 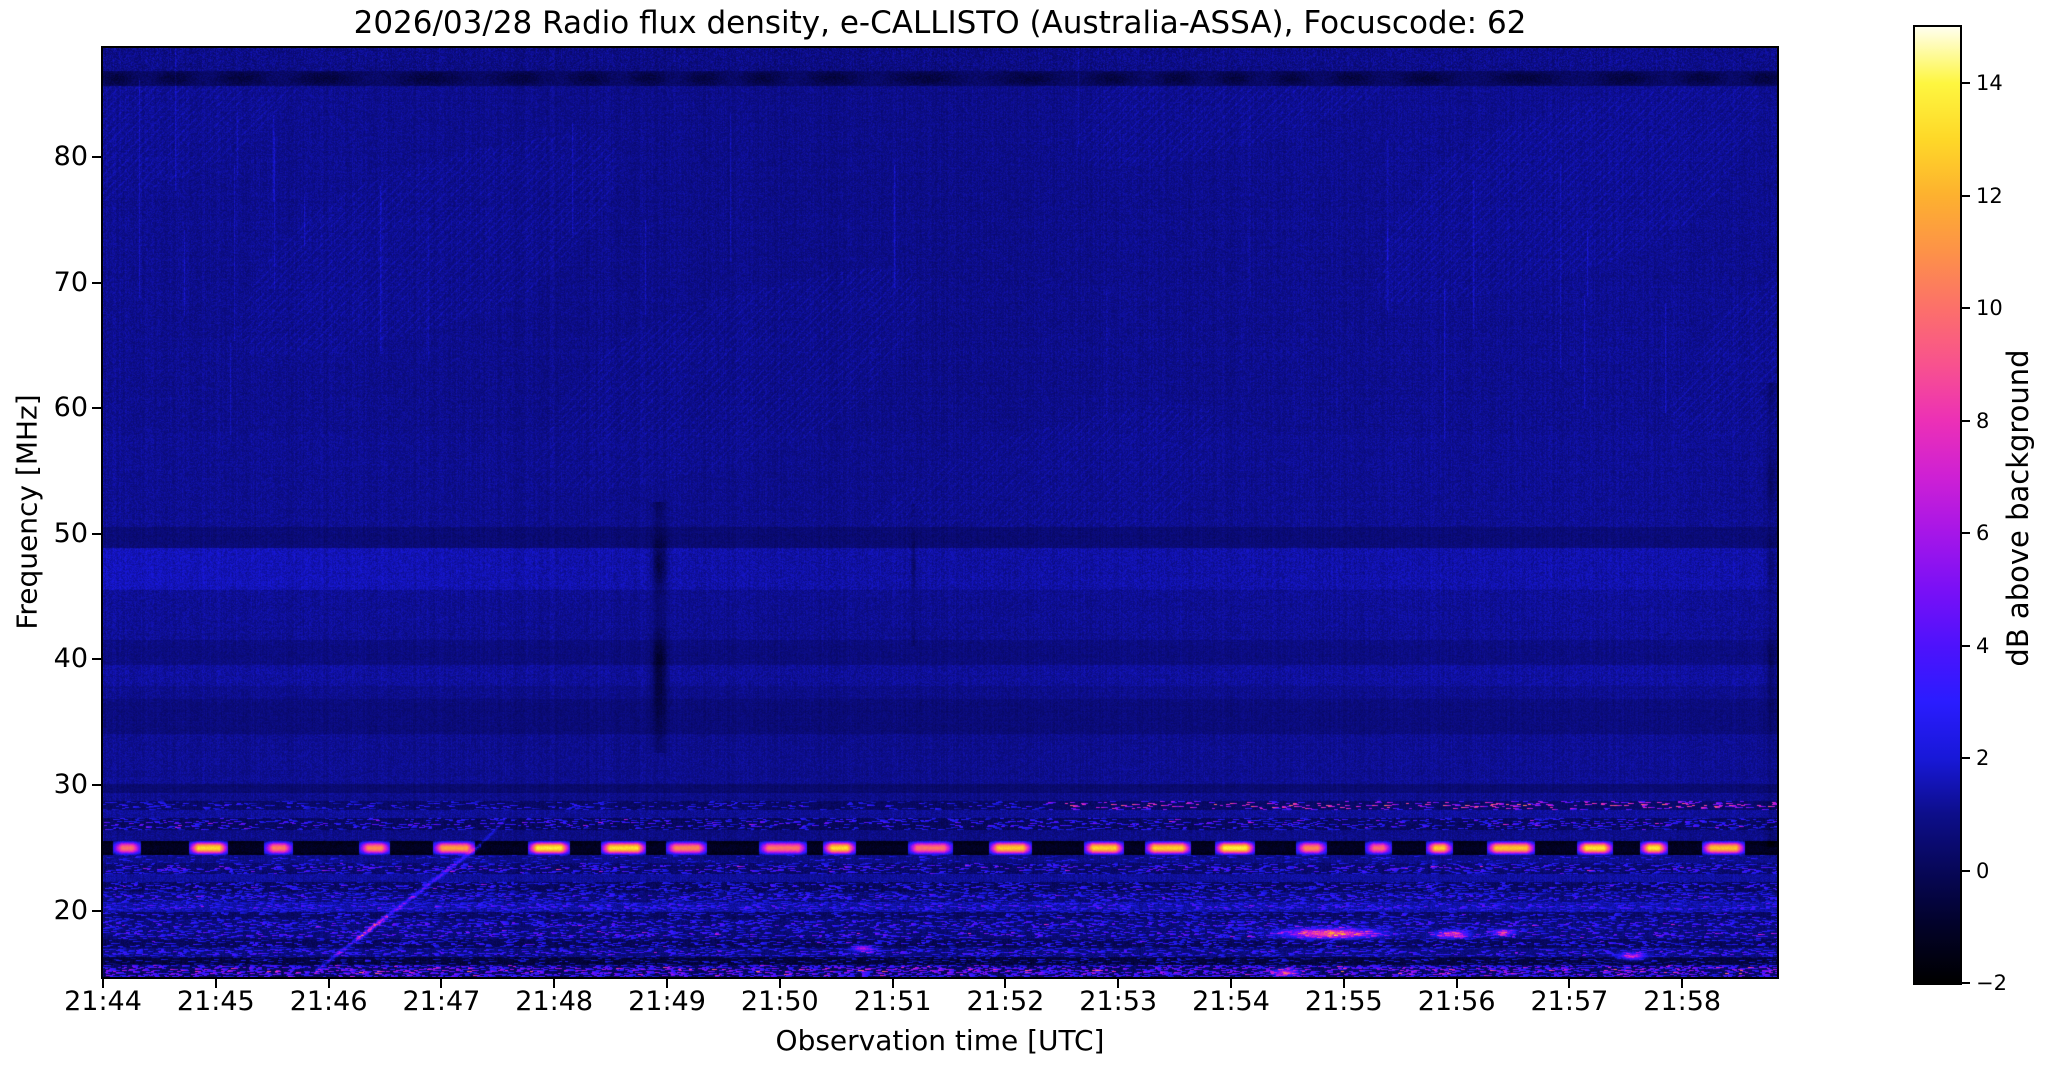 What do you see at coordinates (1005, 1001) in the screenshot?
I see `x-tick-label: 21:52` at bounding box center [1005, 1001].